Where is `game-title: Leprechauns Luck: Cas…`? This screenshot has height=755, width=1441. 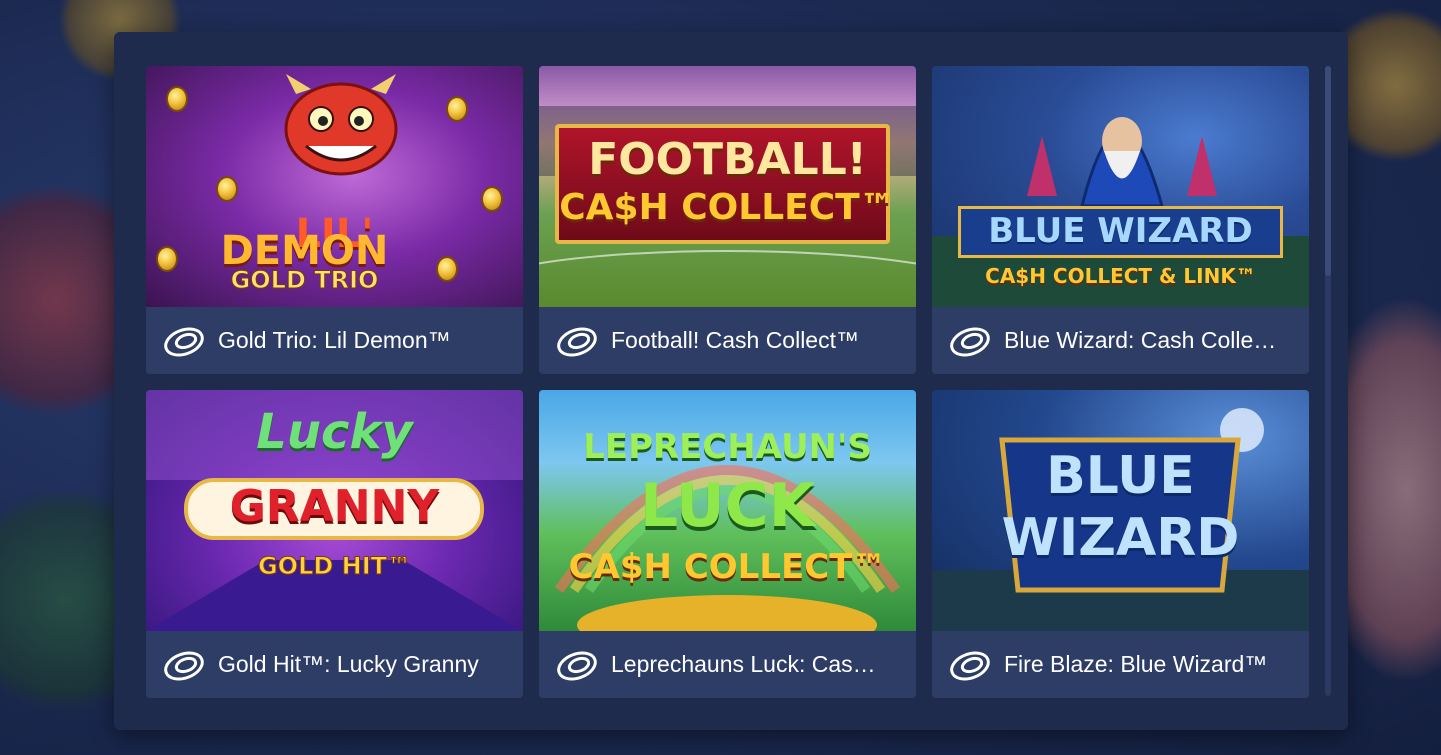
game-title: Leprechauns Luck: Cas… is located at coordinates (743, 664).